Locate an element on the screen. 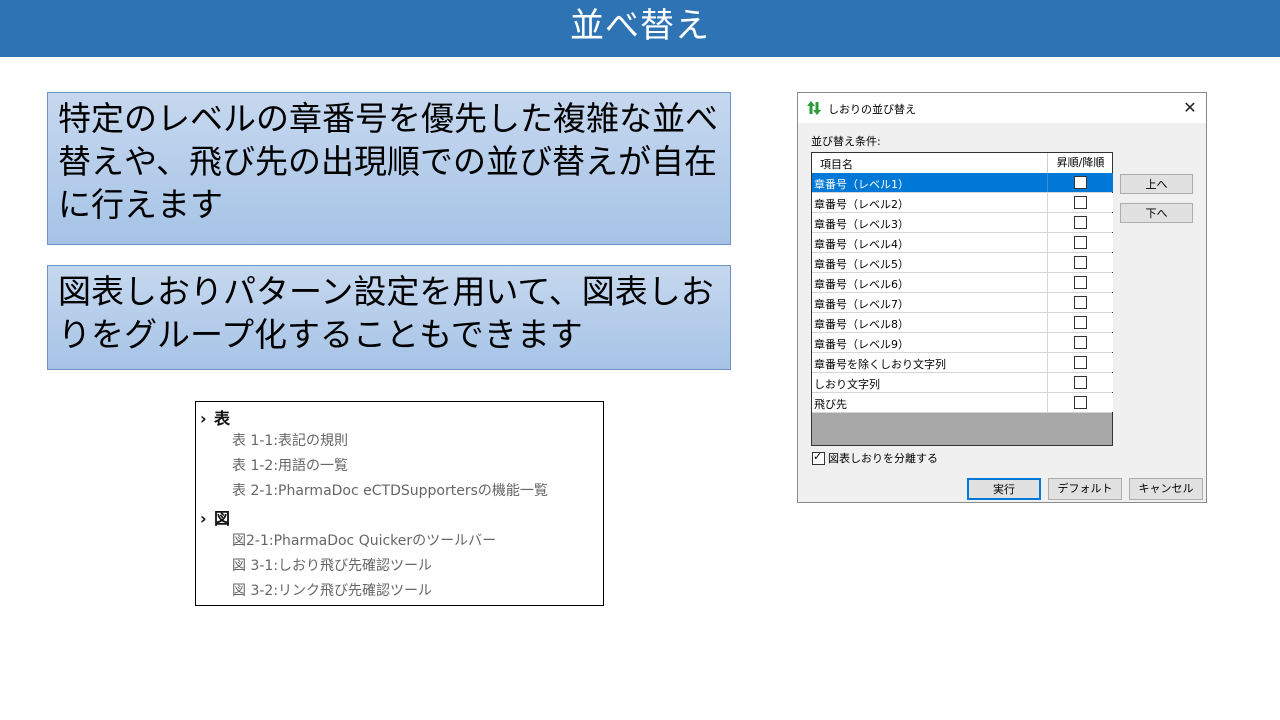 The height and width of the screenshot is (720, 1280). separate-figure-table-checkbox: ✓ is located at coordinates (818, 457).